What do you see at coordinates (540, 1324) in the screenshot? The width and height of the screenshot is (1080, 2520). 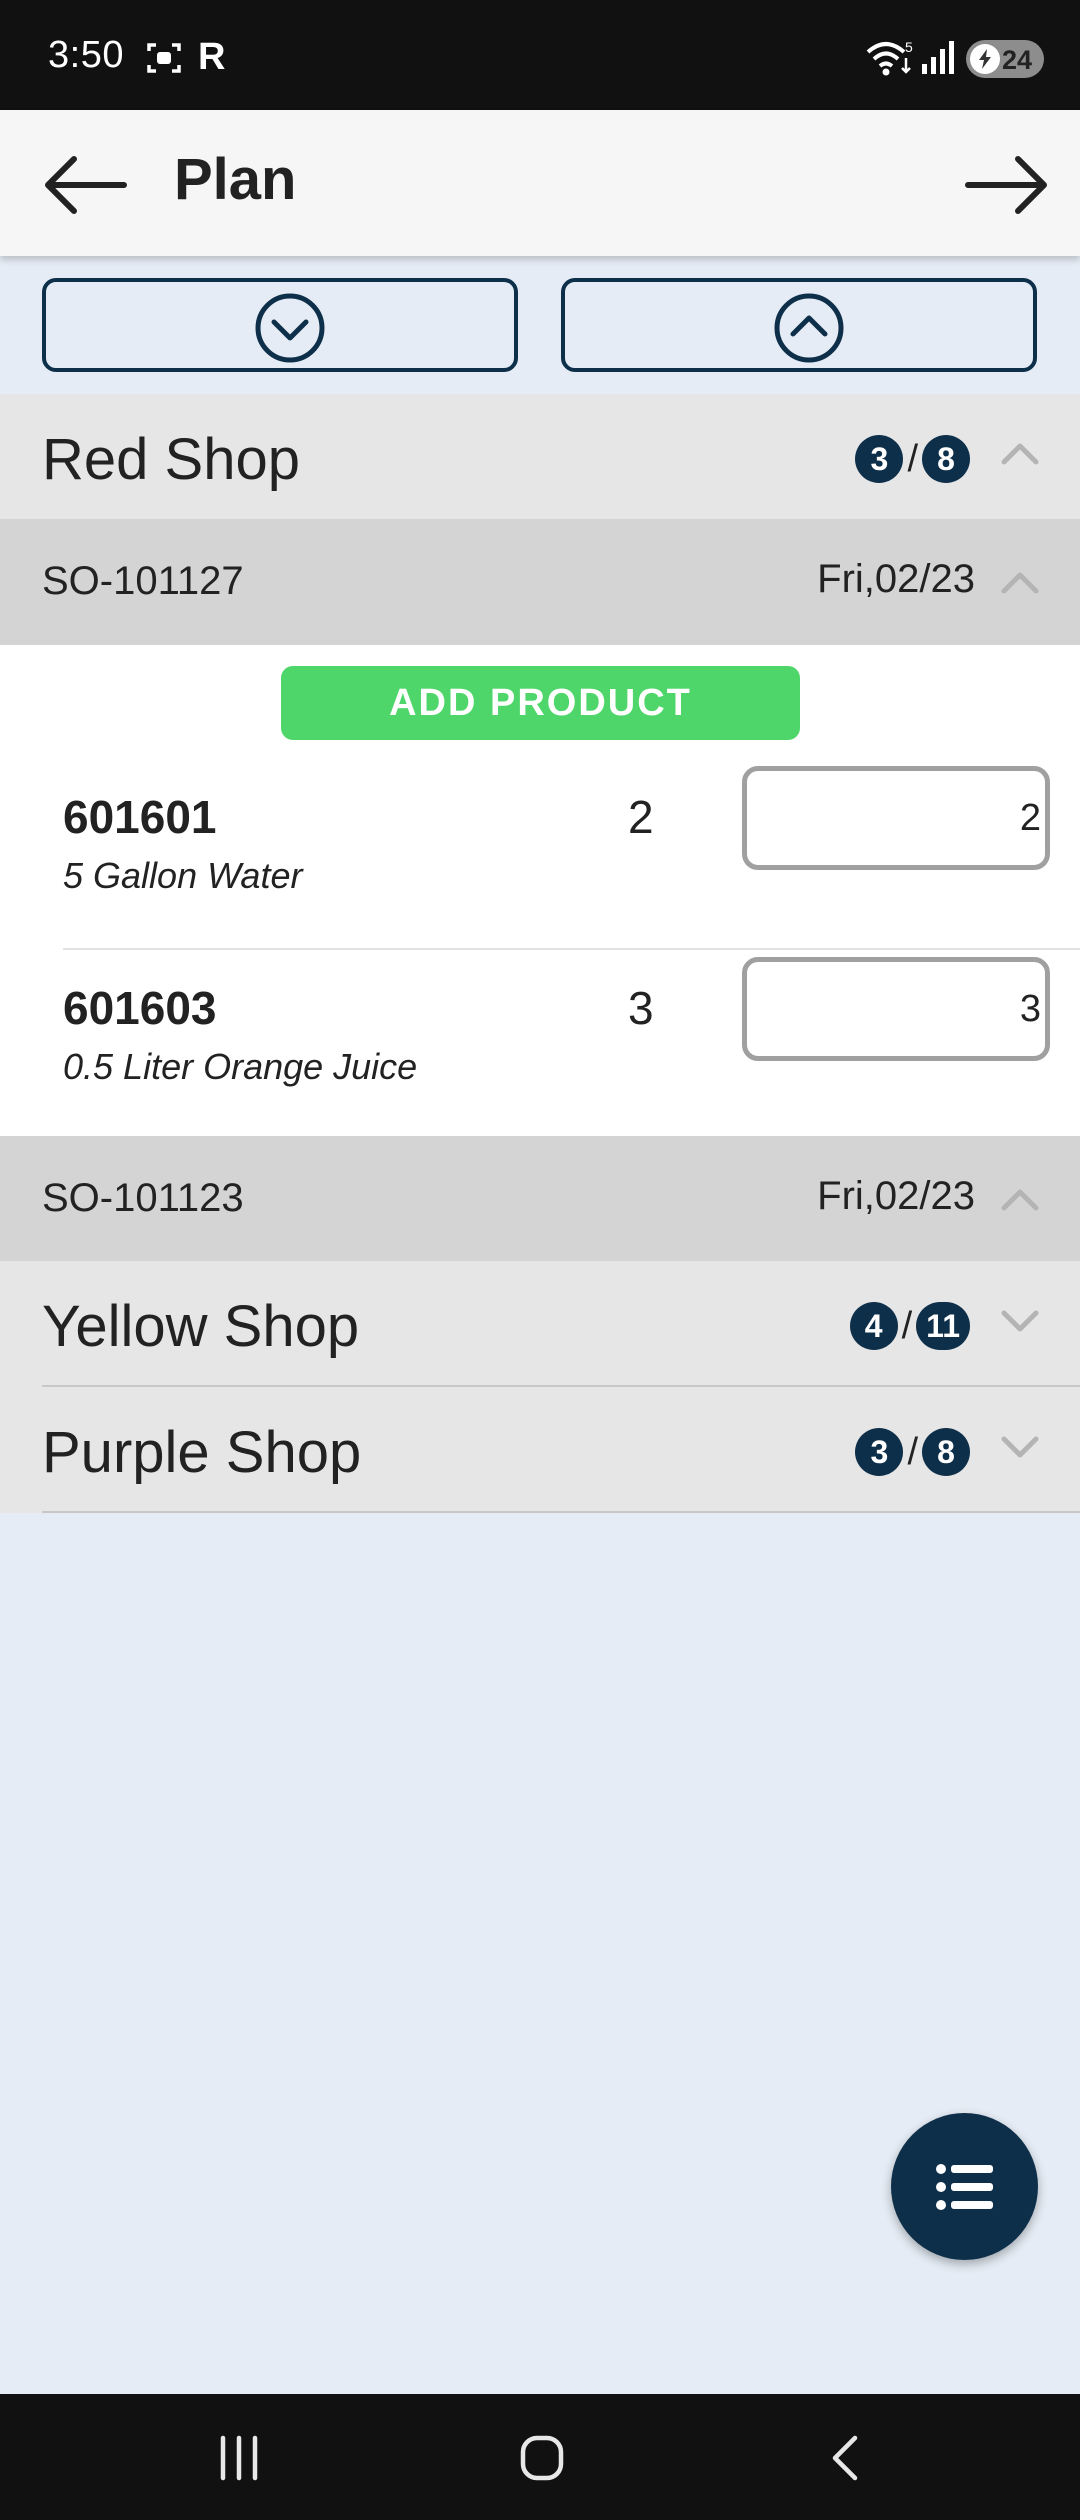 I see `shop-header-yellow-shop: Yellow Shop 4 / 11` at bounding box center [540, 1324].